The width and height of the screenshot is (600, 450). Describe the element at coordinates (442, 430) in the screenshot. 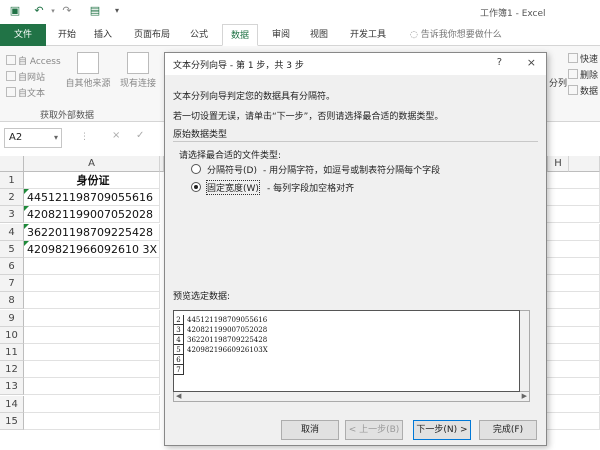

I see `next-button: 下一步(N) >` at that location.